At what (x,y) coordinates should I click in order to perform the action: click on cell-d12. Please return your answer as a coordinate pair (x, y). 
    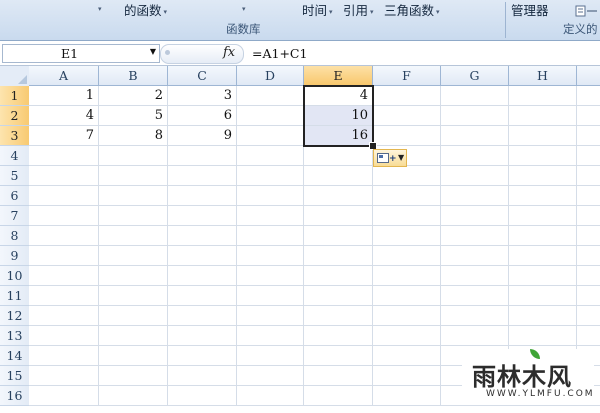
    Looking at the image, I should click on (270, 316).